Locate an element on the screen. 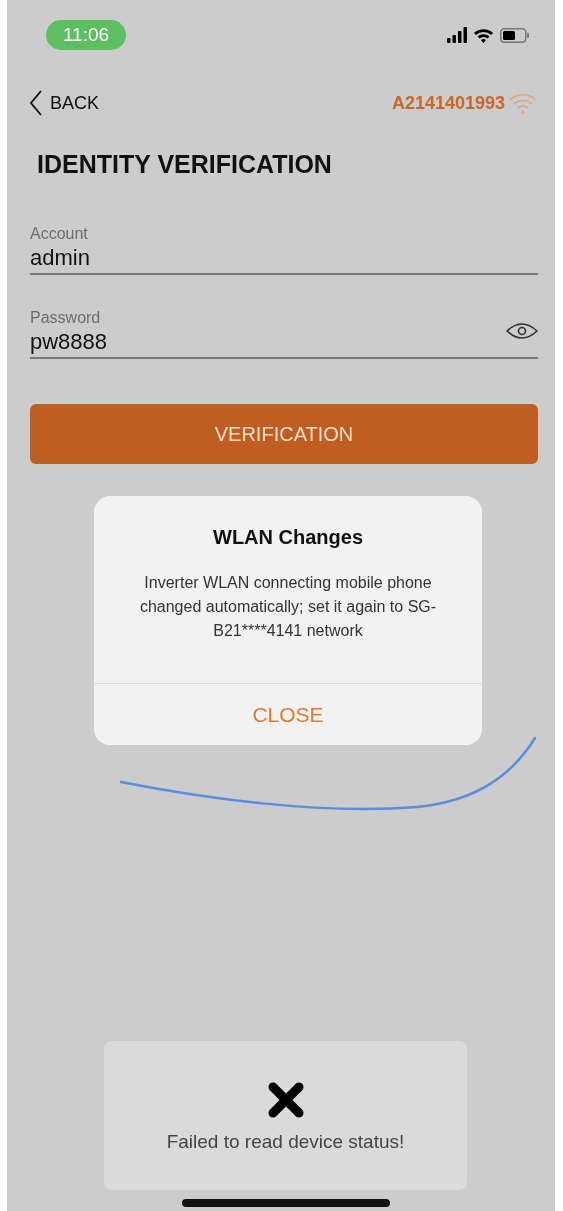 Image resolution: width=563 pixels, height=1211 pixels. signal-icon is located at coordinates (457, 35).